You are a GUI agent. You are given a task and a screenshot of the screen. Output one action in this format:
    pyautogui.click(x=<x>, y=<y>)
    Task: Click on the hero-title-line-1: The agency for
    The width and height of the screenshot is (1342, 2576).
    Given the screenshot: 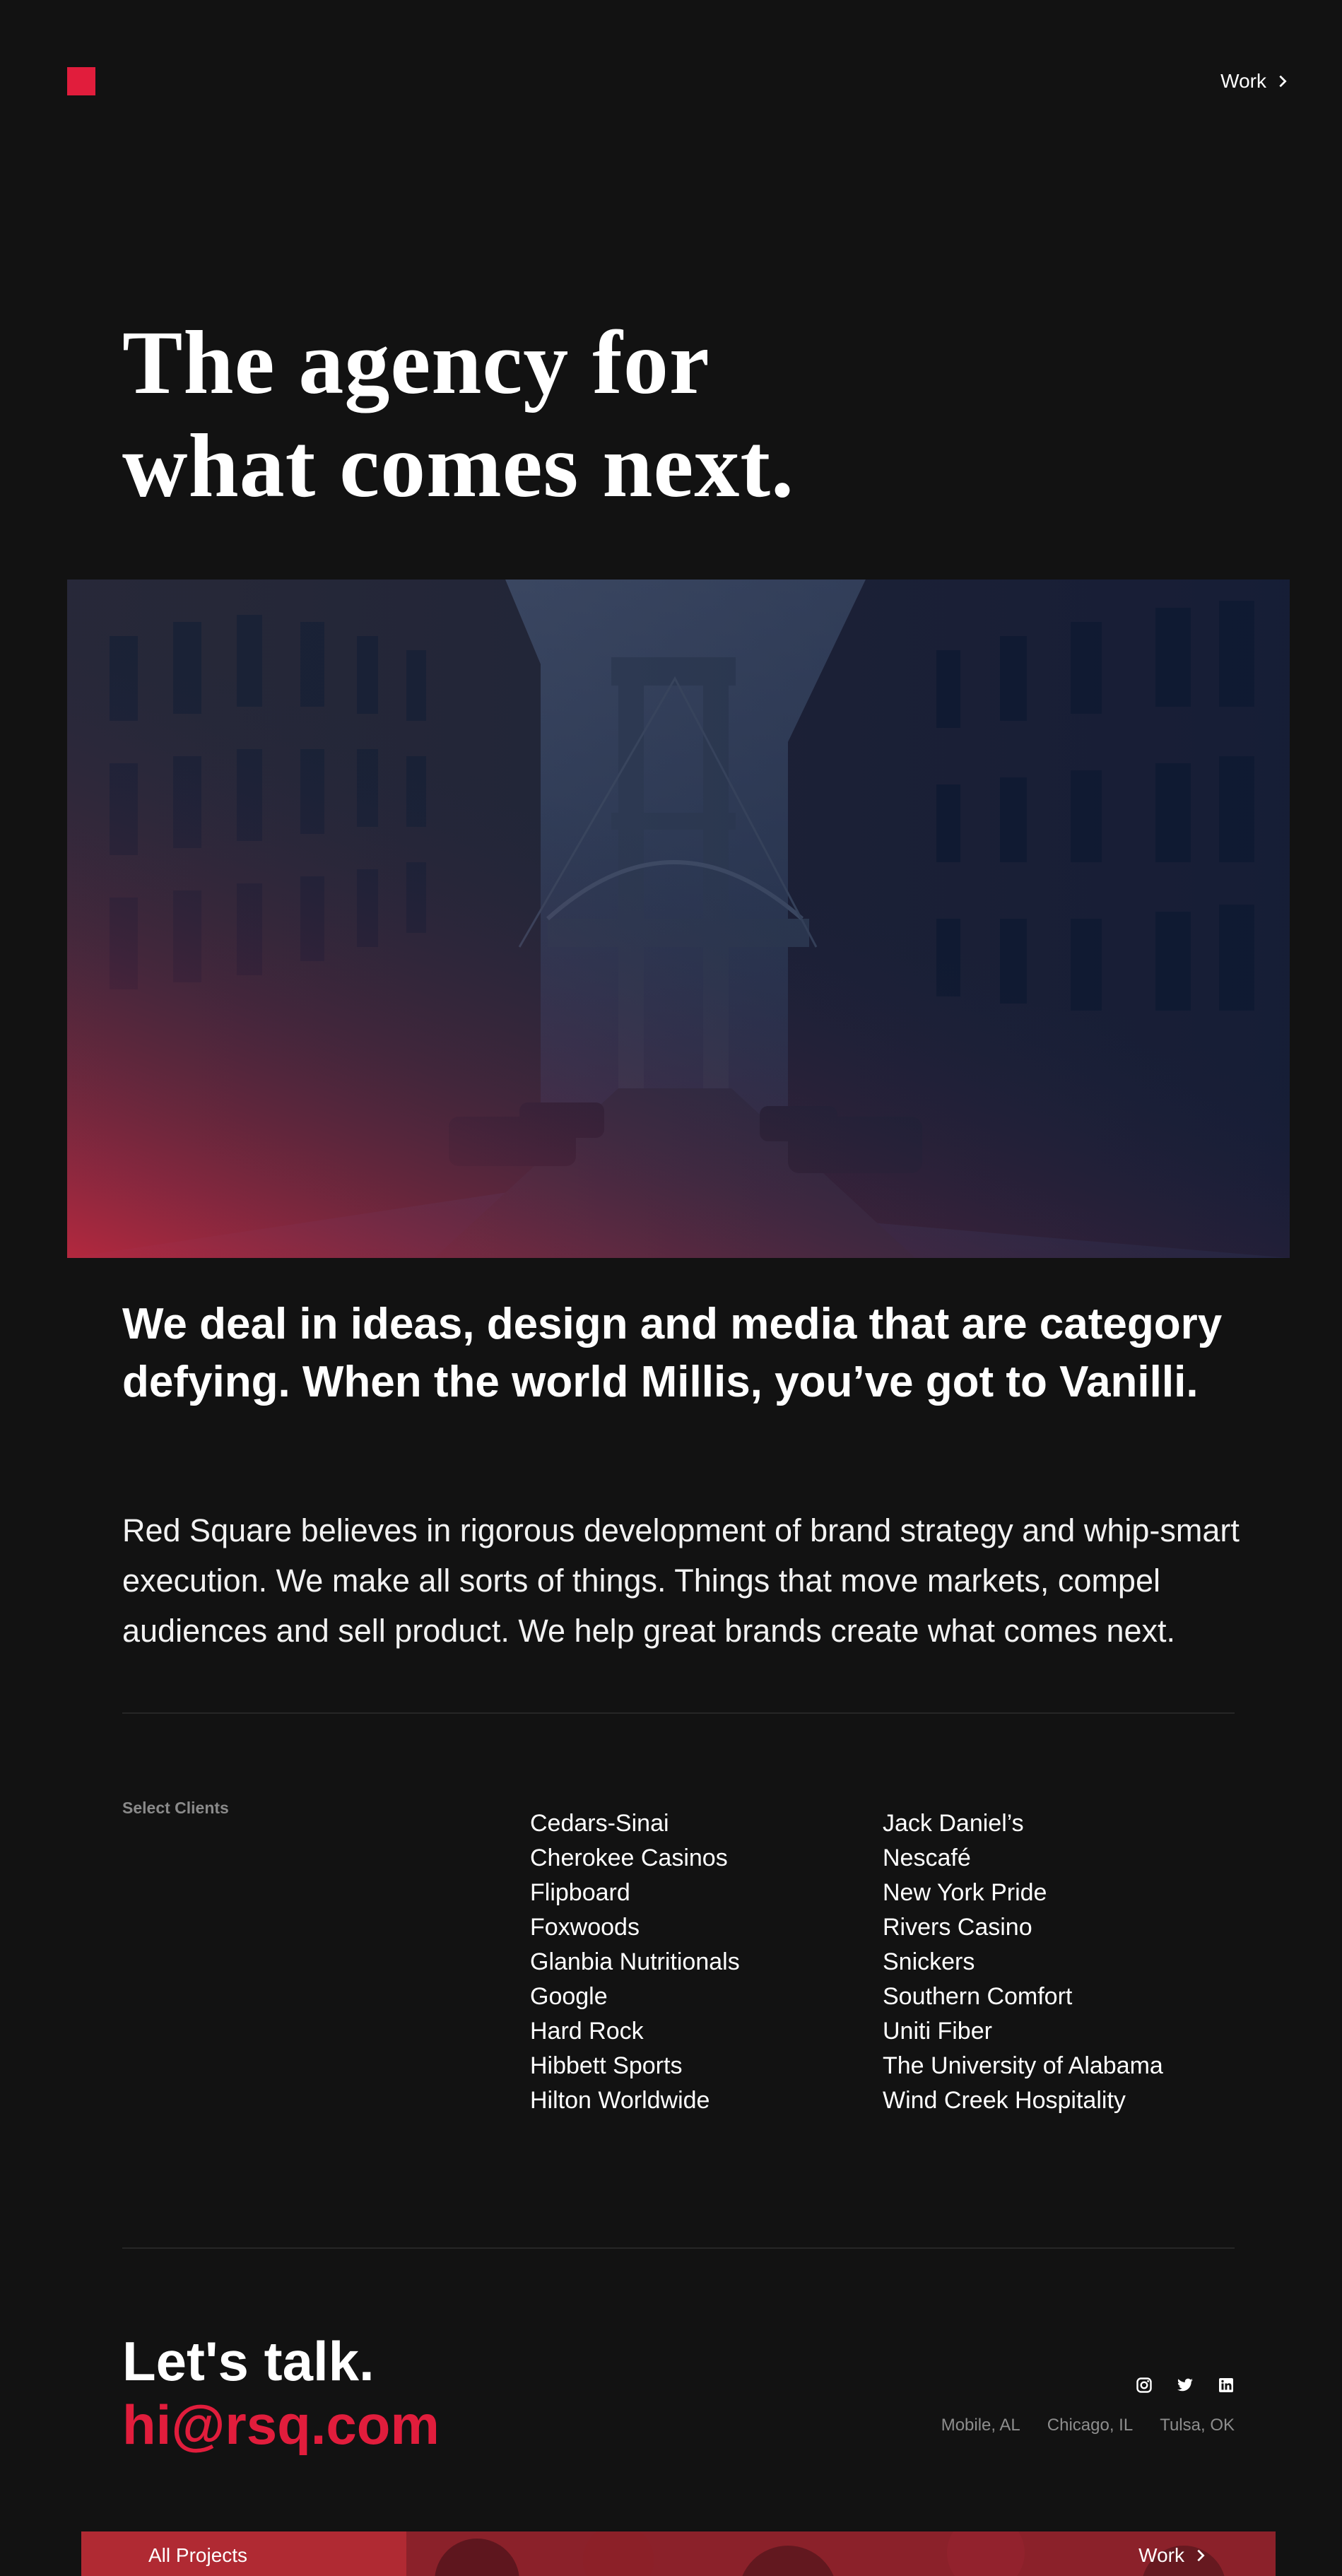 What is the action you would take?
    pyautogui.click(x=416, y=362)
    